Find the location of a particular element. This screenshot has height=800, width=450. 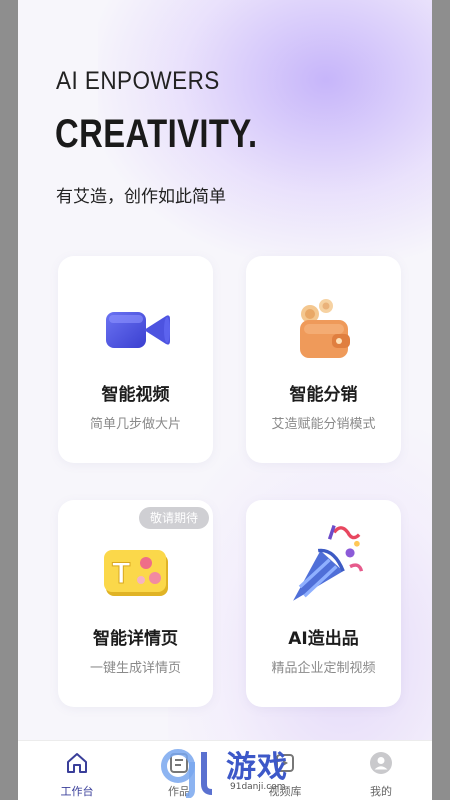

site-watermark: 游戏 91danji.com is located at coordinates (236, 769).